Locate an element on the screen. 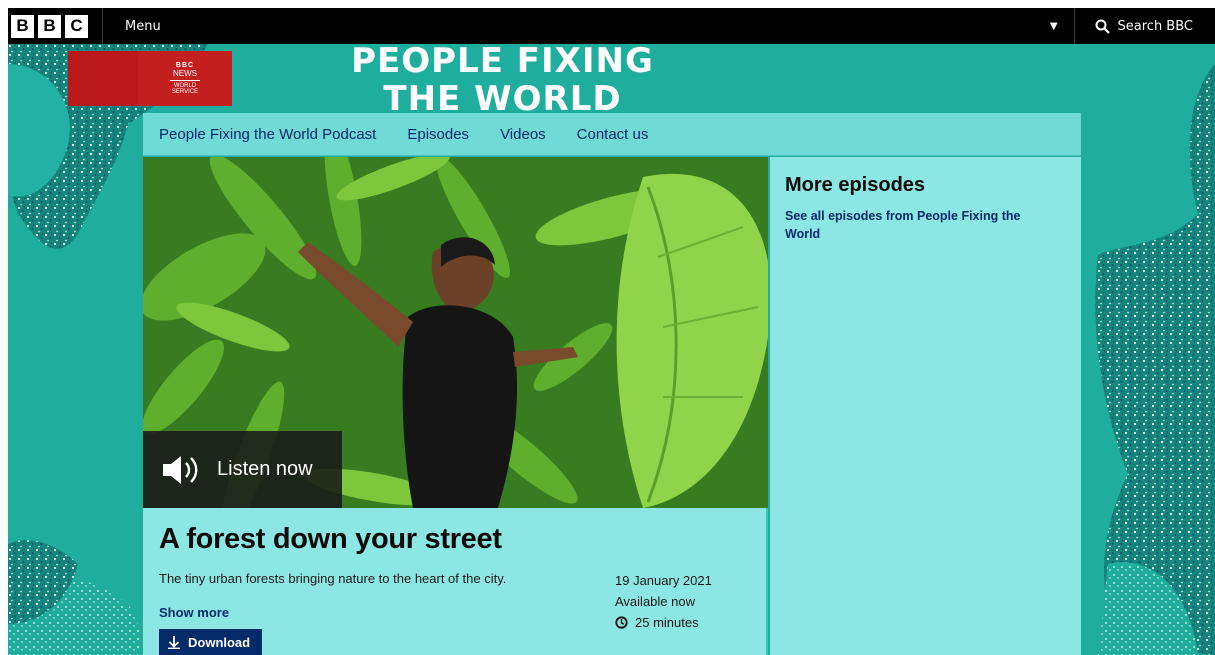 The height and width of the screenshot is (655, 1215). search-button: Search BBC is located at coordinates (1144, 26).